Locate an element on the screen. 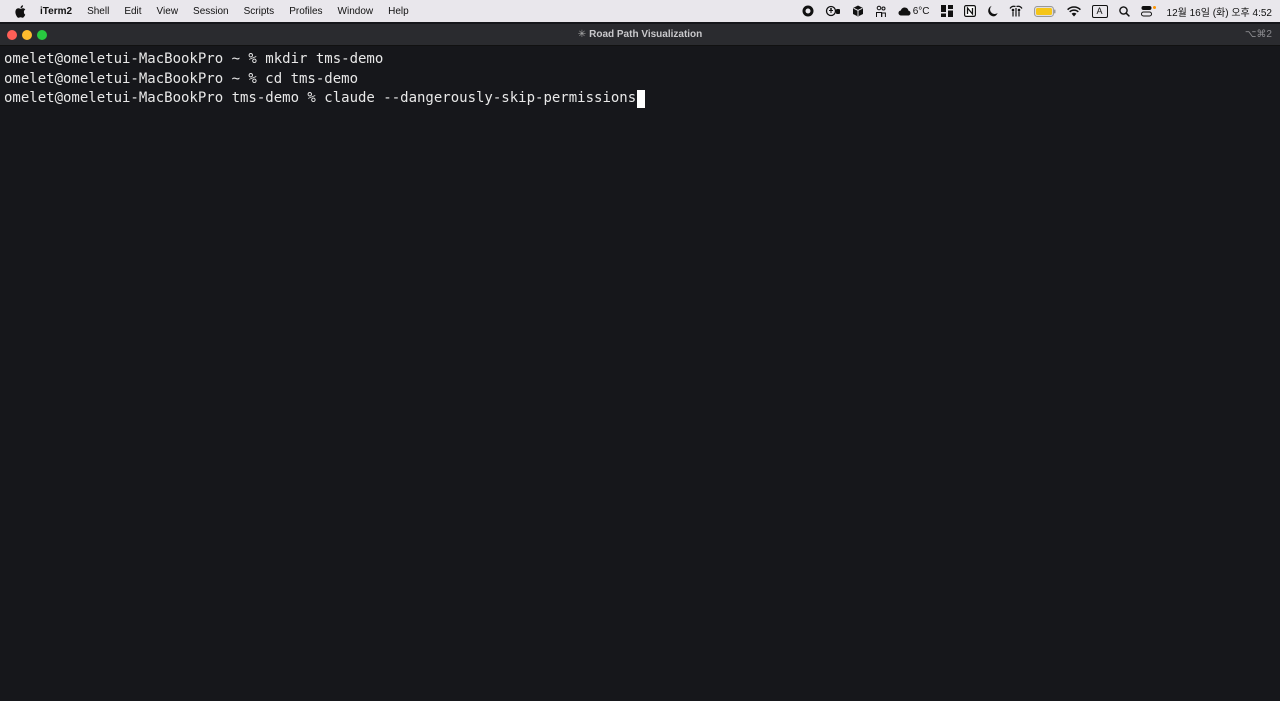  menu-window: Window is located at coordinates (356, 11).